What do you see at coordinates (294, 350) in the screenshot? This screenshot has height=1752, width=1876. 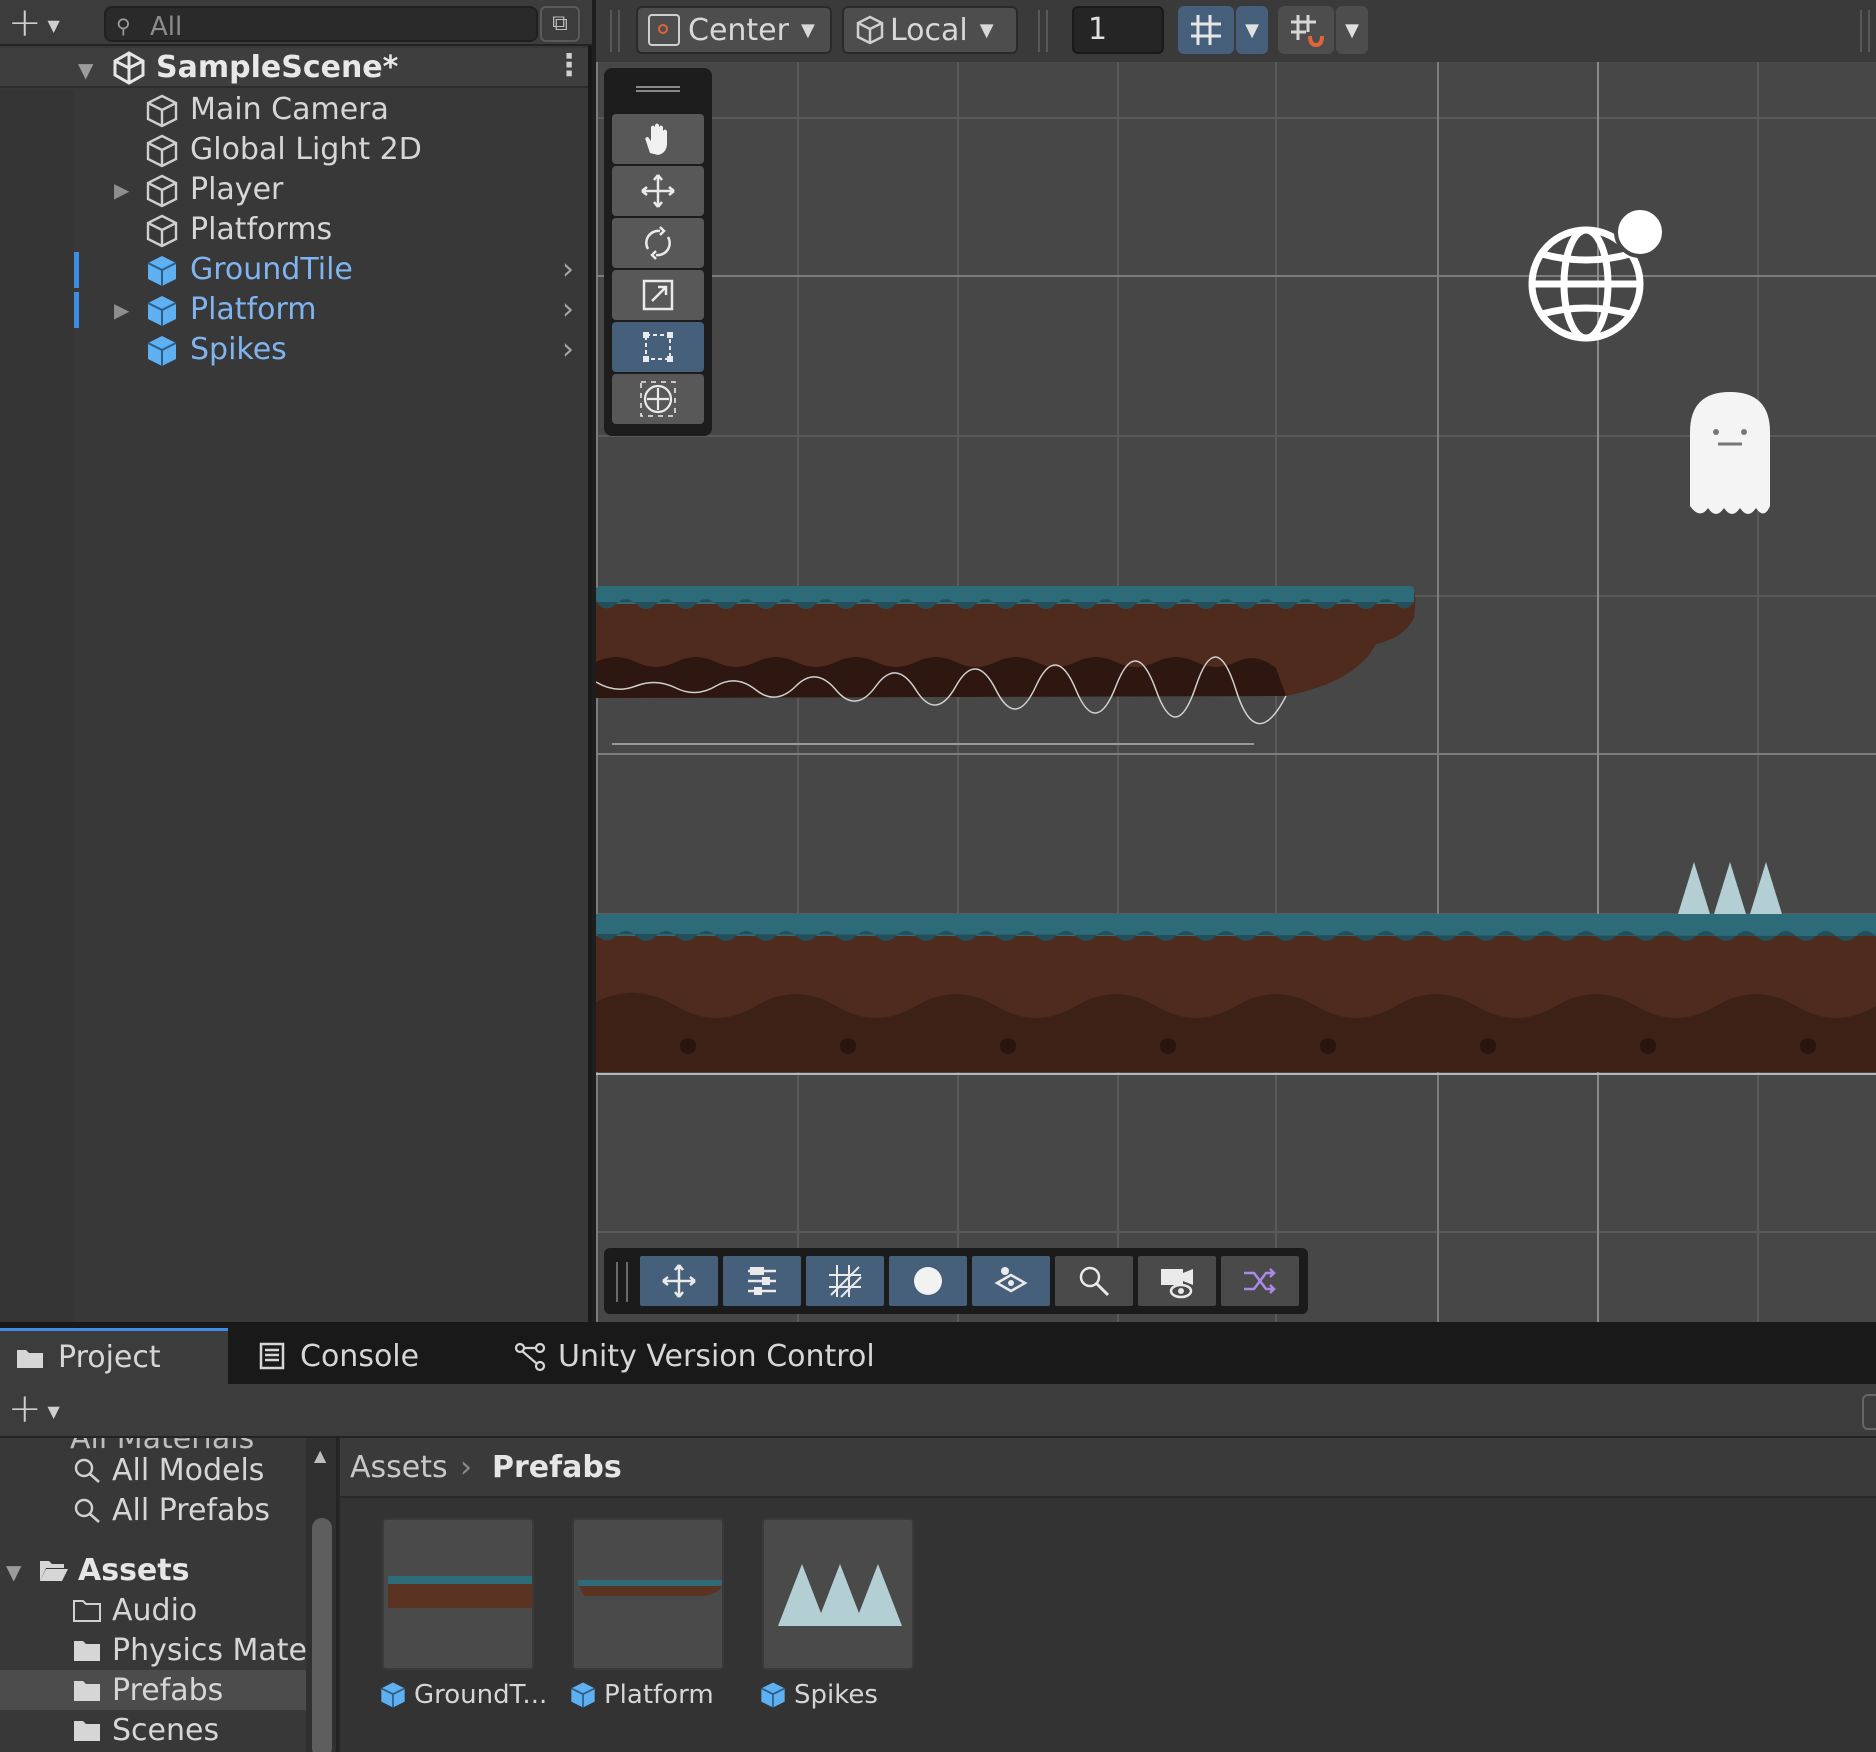 I see `hierarchy-item: Spikes ›` at bounding box center [294, 350].